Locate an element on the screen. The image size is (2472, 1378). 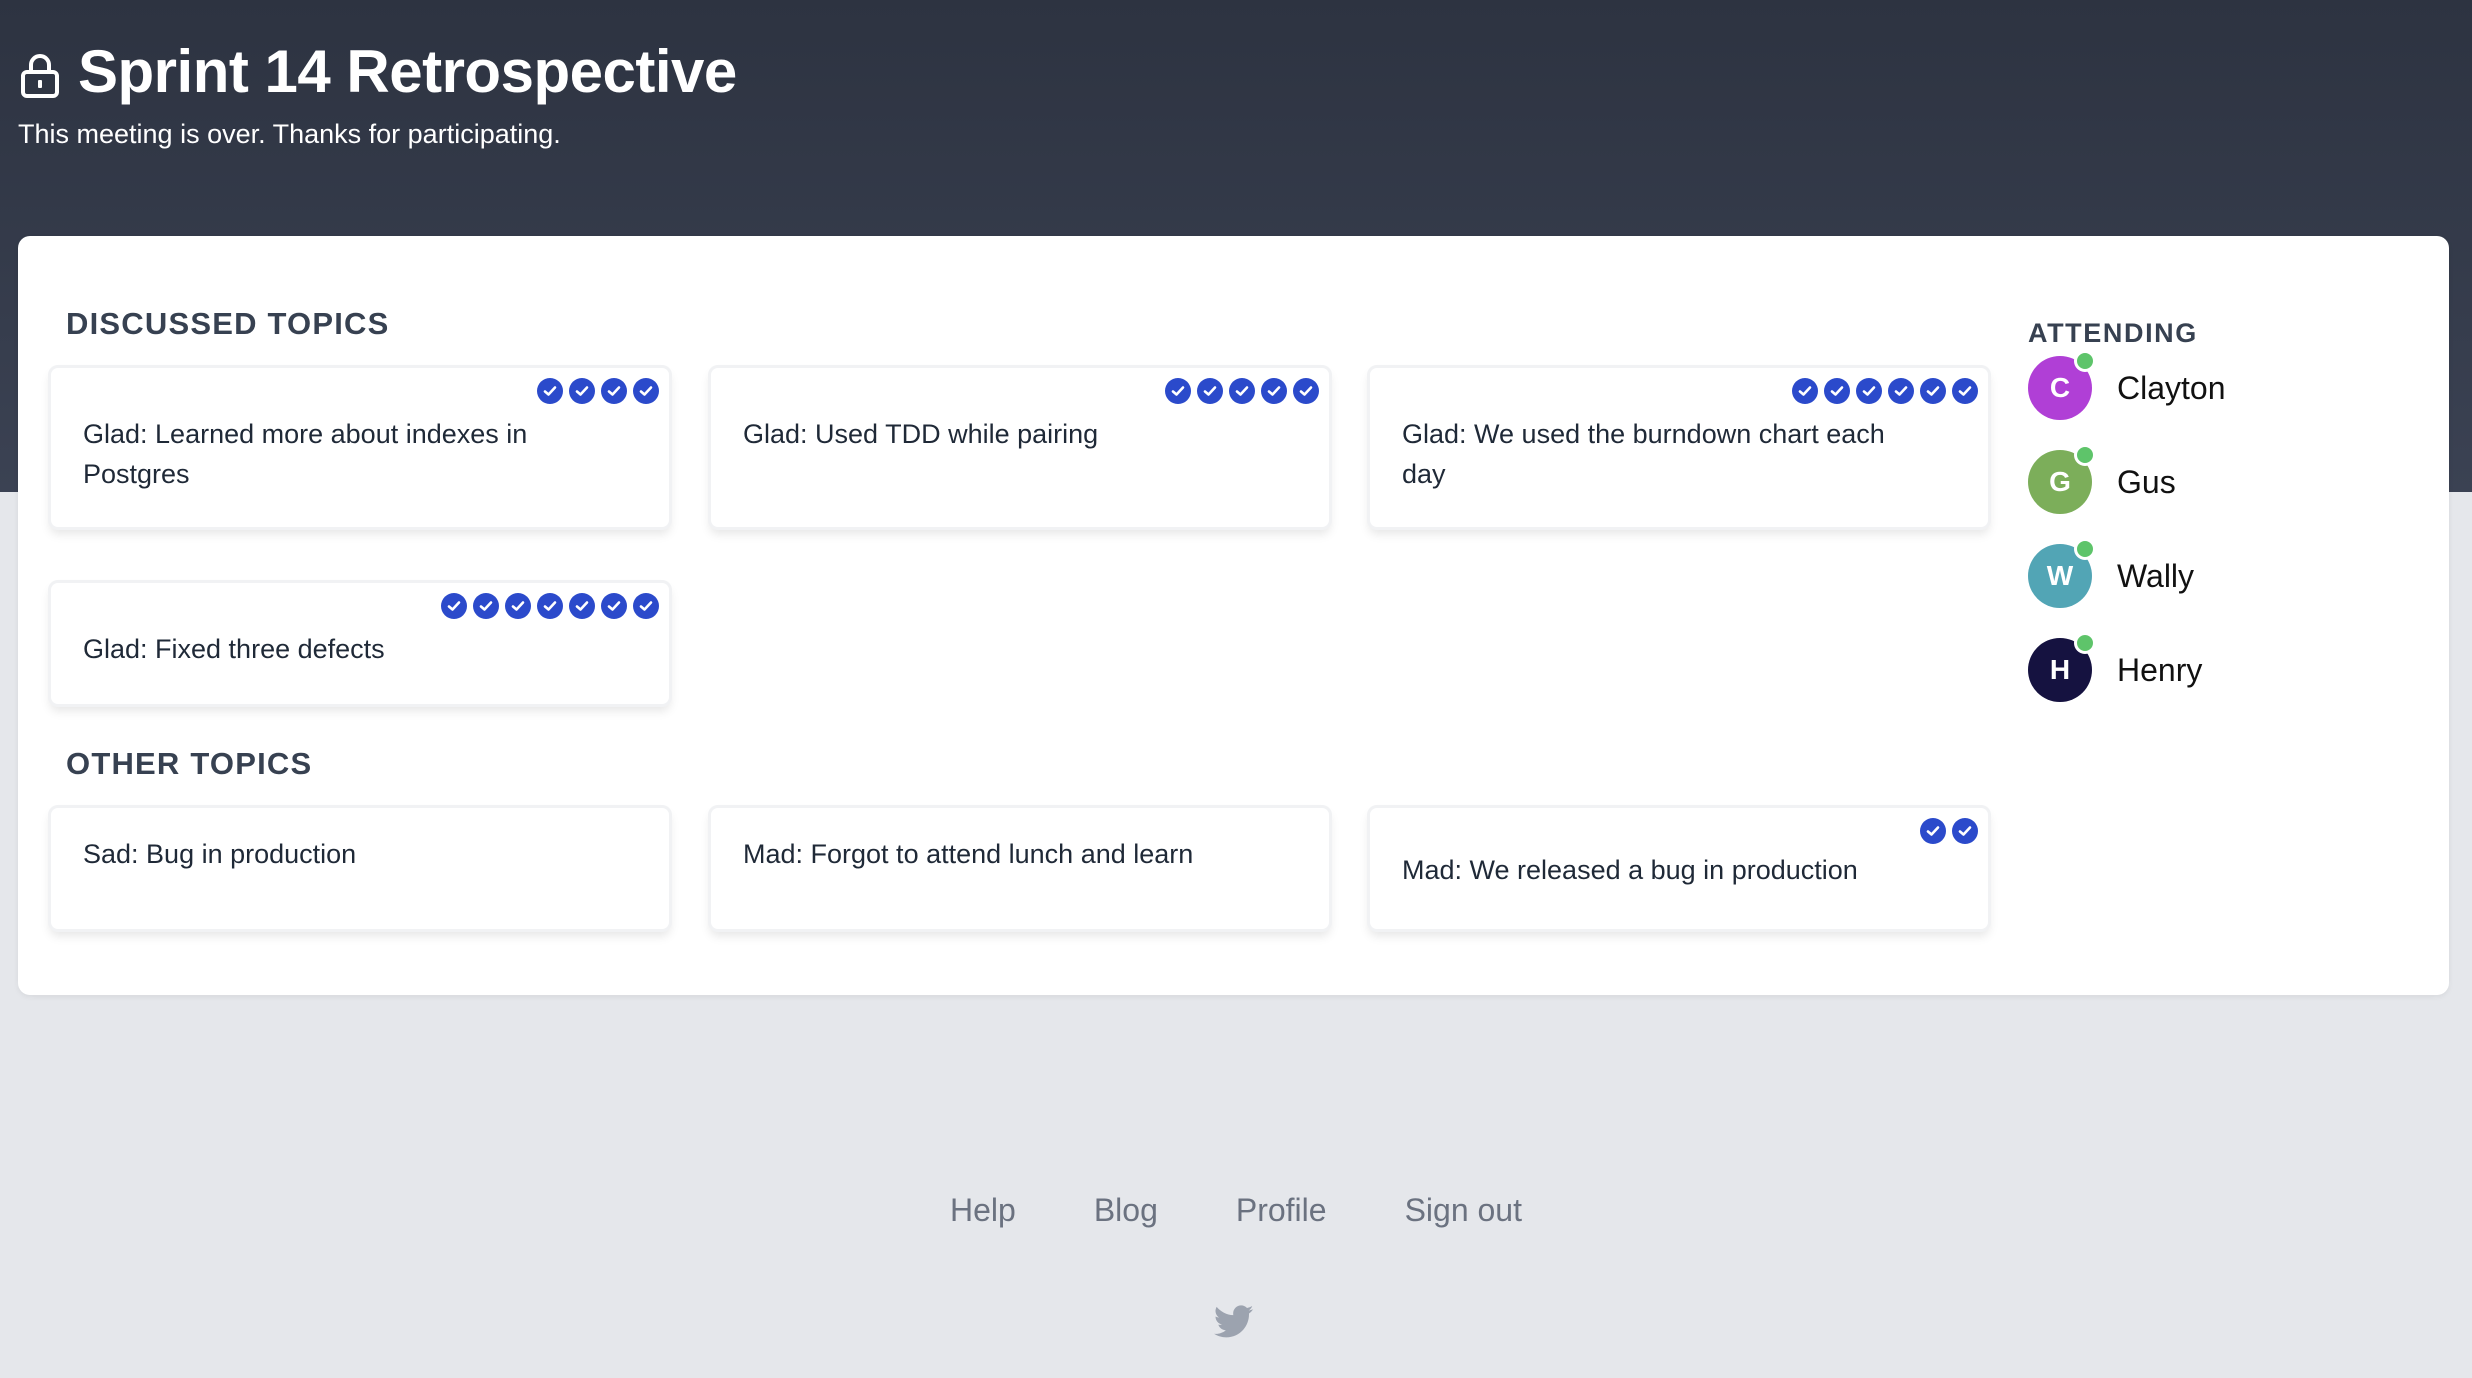
twitter-icon is located at coordinates (1234, 1322).